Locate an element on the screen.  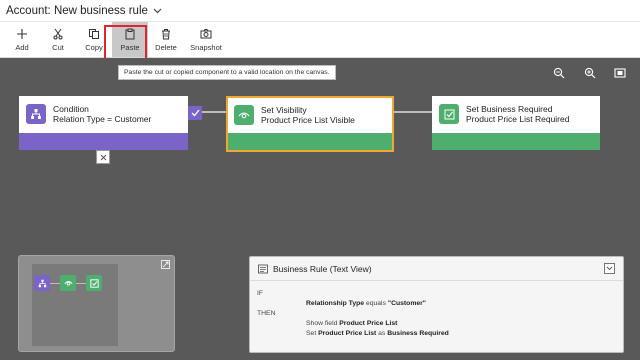
cut-label: Cut is located at coordinates (58, 47).